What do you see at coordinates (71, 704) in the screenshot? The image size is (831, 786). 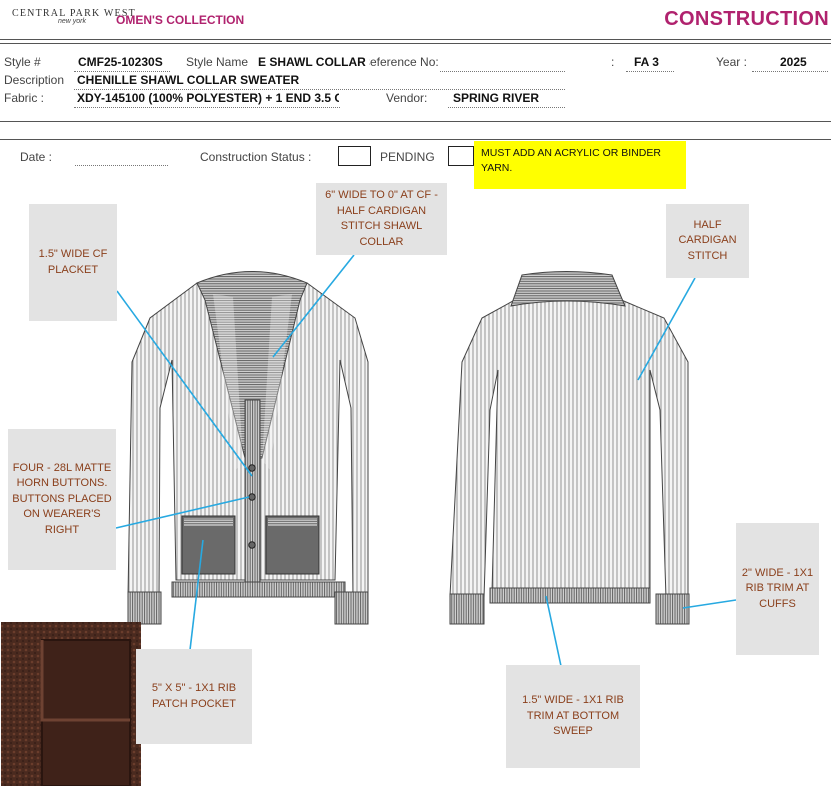 I see `fabric-swatch-photo` at bounding box center [71, 704].